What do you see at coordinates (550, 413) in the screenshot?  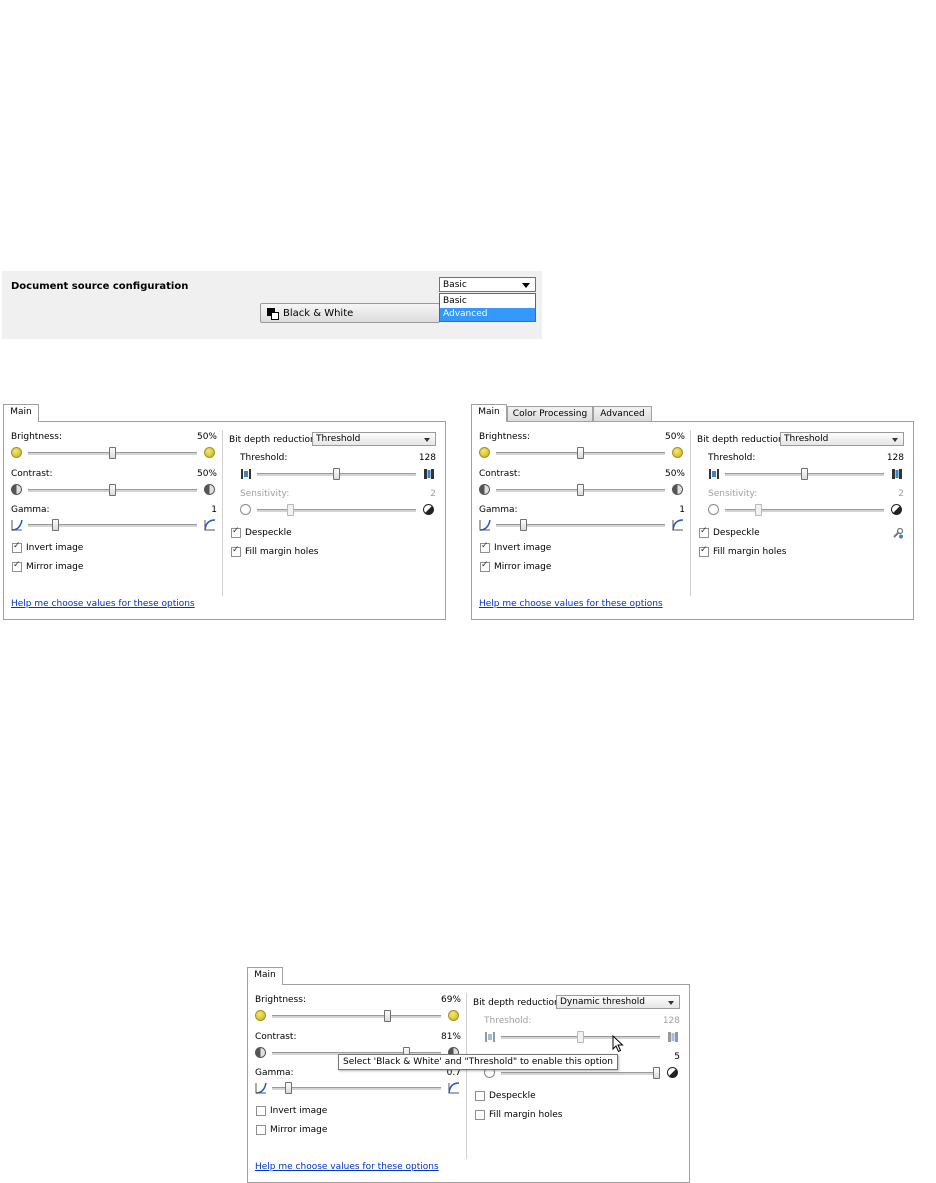 I see `tab-color-processing: Color Processing` at bounding box center [550, 413].